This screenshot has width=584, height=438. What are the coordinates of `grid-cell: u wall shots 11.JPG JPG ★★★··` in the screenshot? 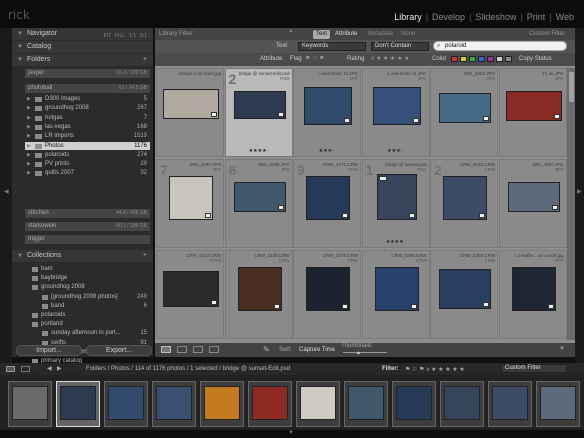 It's located at (395, 112).